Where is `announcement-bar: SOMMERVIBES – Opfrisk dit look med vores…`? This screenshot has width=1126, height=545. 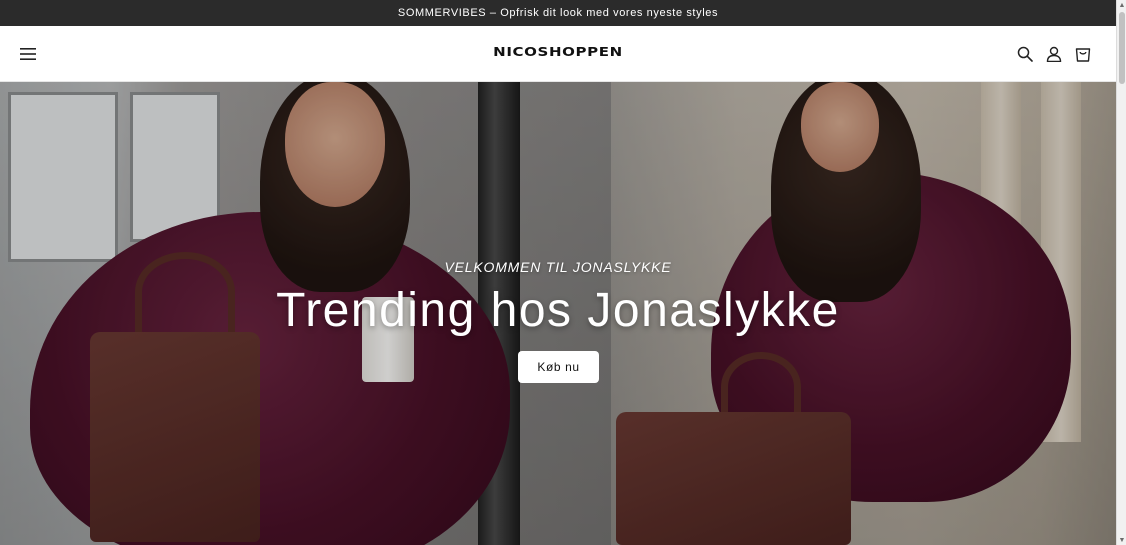 announcement-bar: SOMMERVIBES – Opfrisk dit look med vores… is located at coordinates (558, 13).